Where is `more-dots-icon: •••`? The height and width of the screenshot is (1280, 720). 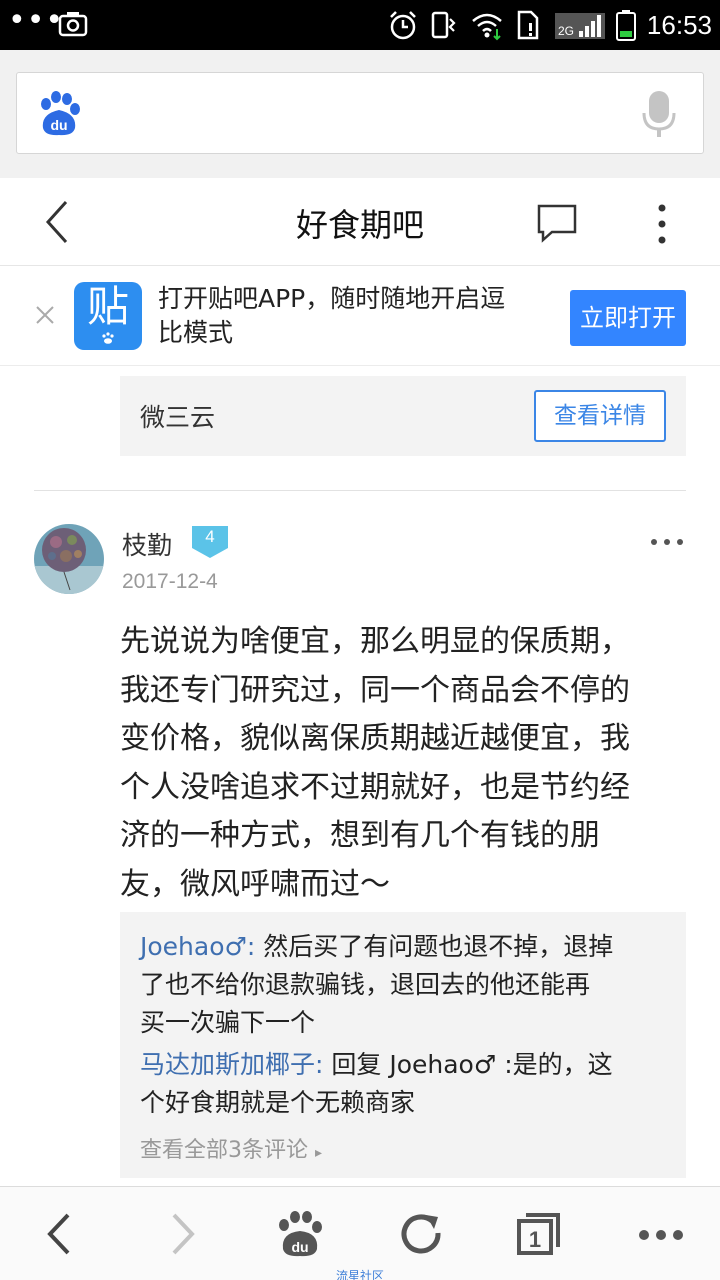
more-dots-icon: ••• is located at coordinates (36, 20).